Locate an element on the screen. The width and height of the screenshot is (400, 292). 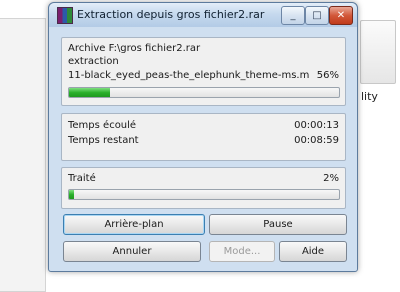
action-label: extraction is located at coordinates (93, 61).